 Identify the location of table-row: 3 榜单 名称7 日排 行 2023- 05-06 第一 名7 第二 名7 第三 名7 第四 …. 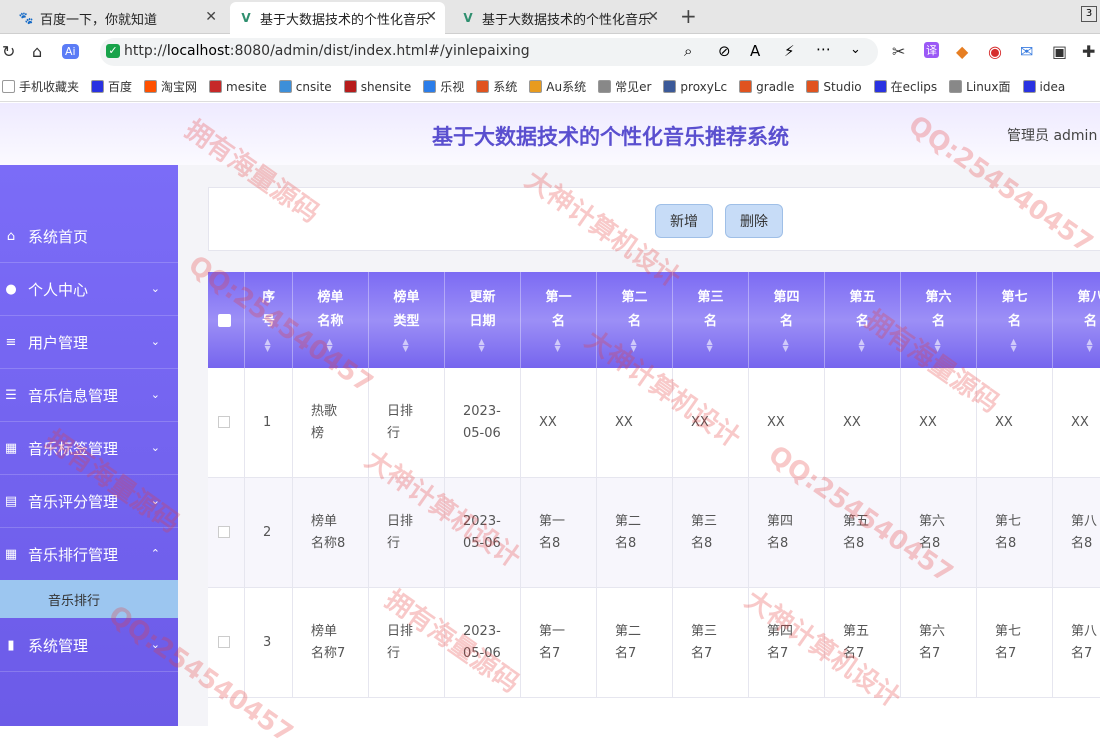
(654, 643).